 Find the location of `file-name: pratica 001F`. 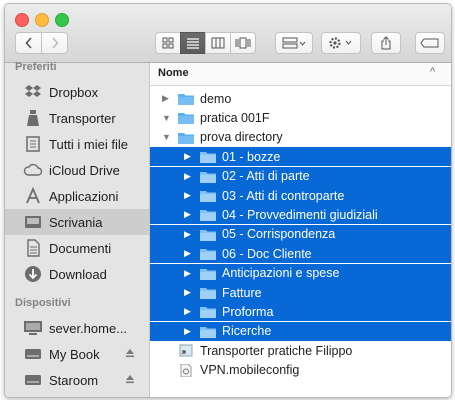

file-name: pratica 001F is located at coordinates (235, 117).